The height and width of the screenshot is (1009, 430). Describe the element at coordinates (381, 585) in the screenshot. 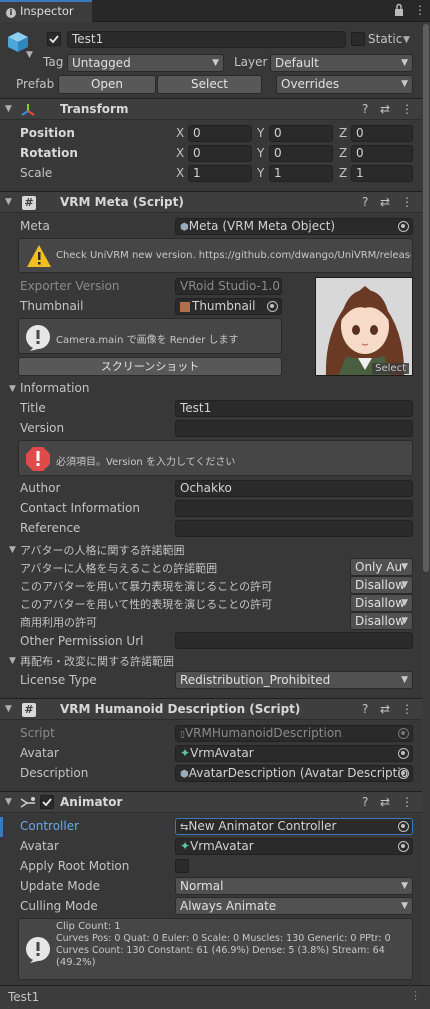

I see `perm2-dropdown: Disallow ▼` at that location.